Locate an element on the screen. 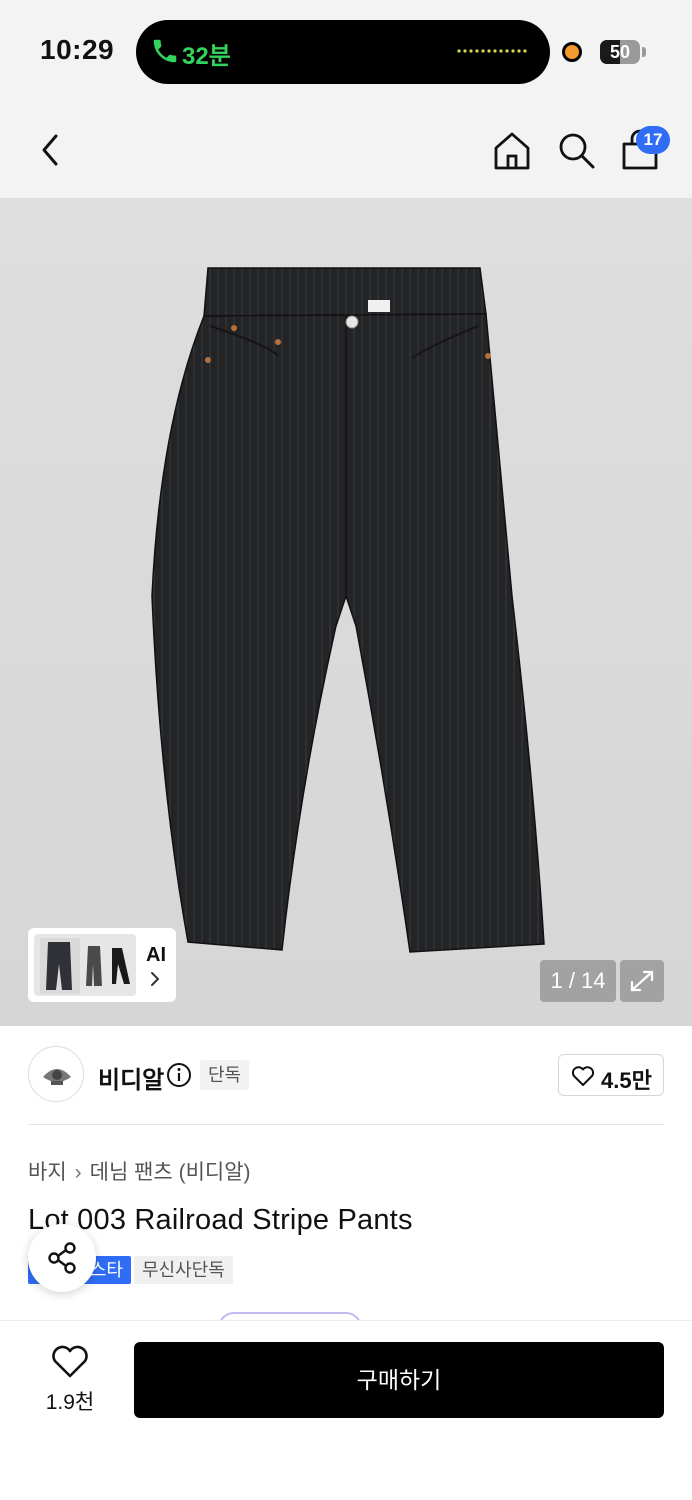  breadcrumb: 바지 › 데님 팬츠 (비디알) is located at coordinates (139, 1171).